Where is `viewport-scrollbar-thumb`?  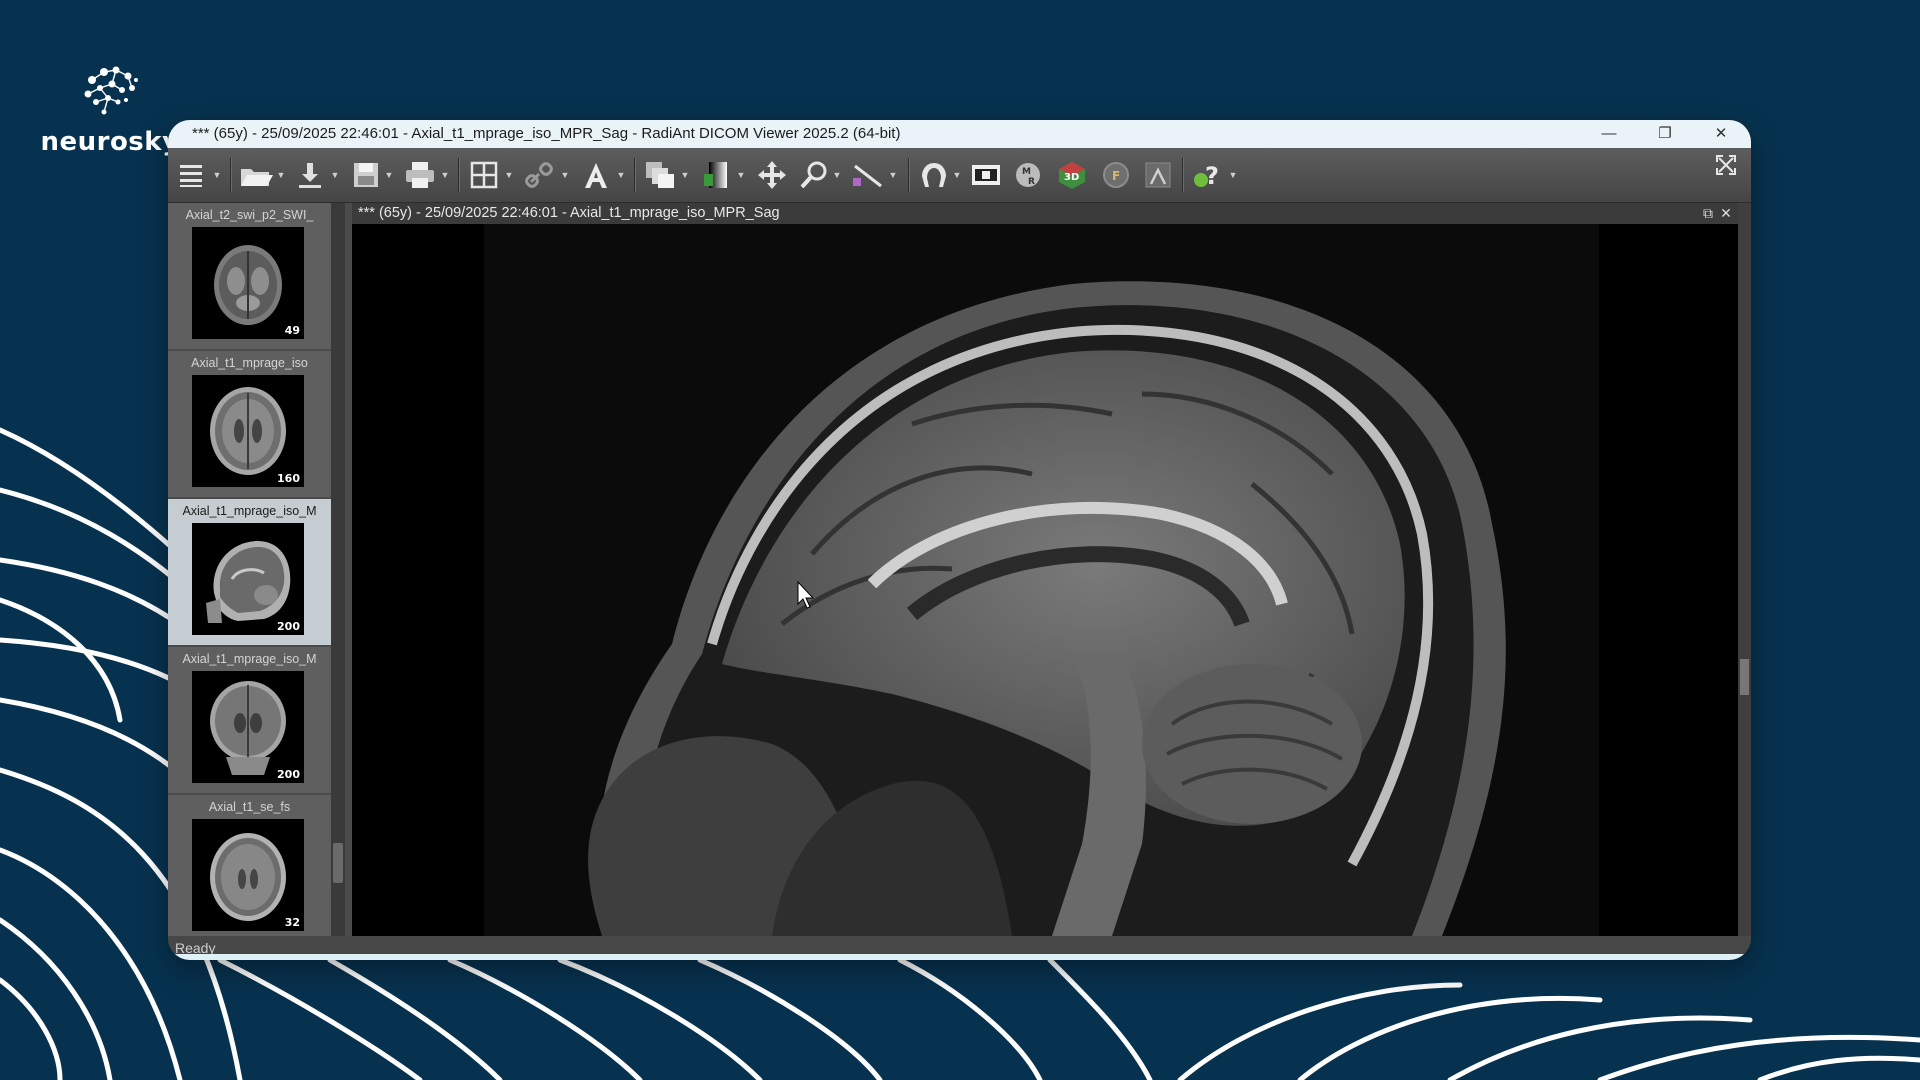
viewport-scrollbar-thumb is located at coordinates (1744, 677).